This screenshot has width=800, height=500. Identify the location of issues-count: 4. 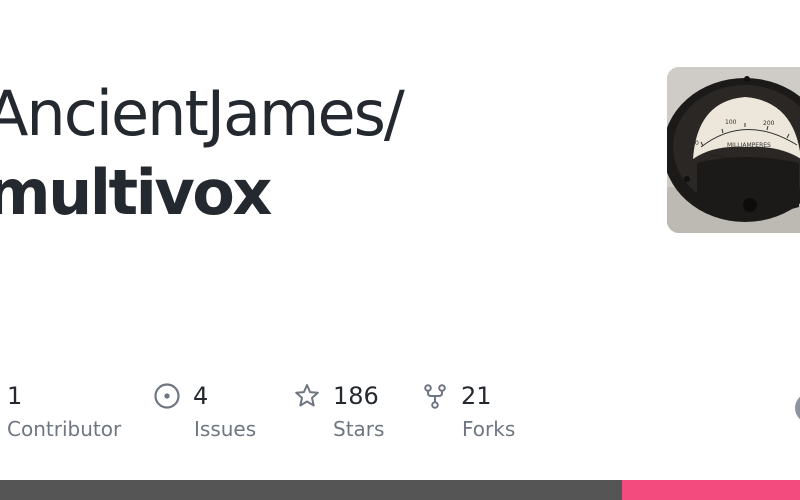
(201, 396).